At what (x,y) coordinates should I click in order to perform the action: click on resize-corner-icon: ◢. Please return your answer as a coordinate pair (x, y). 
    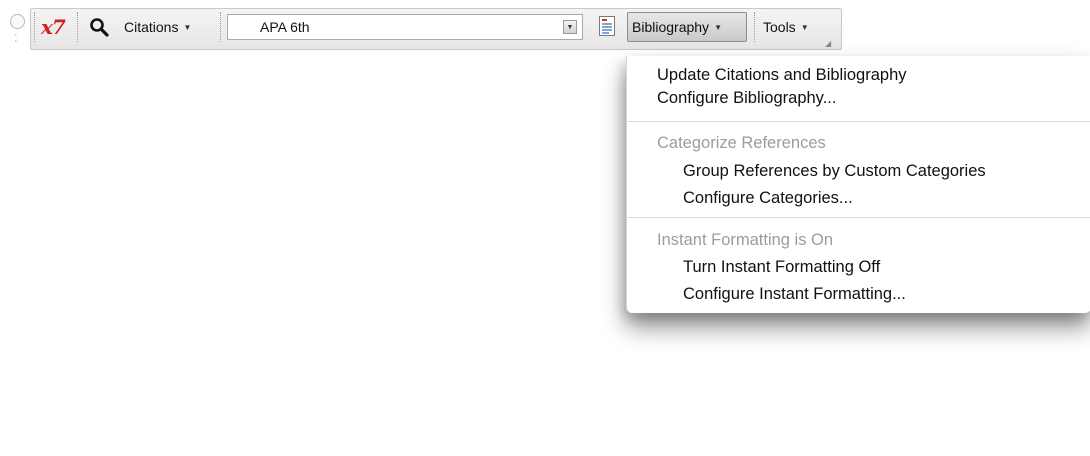
    Looking at the image, I should click on (828, 43).